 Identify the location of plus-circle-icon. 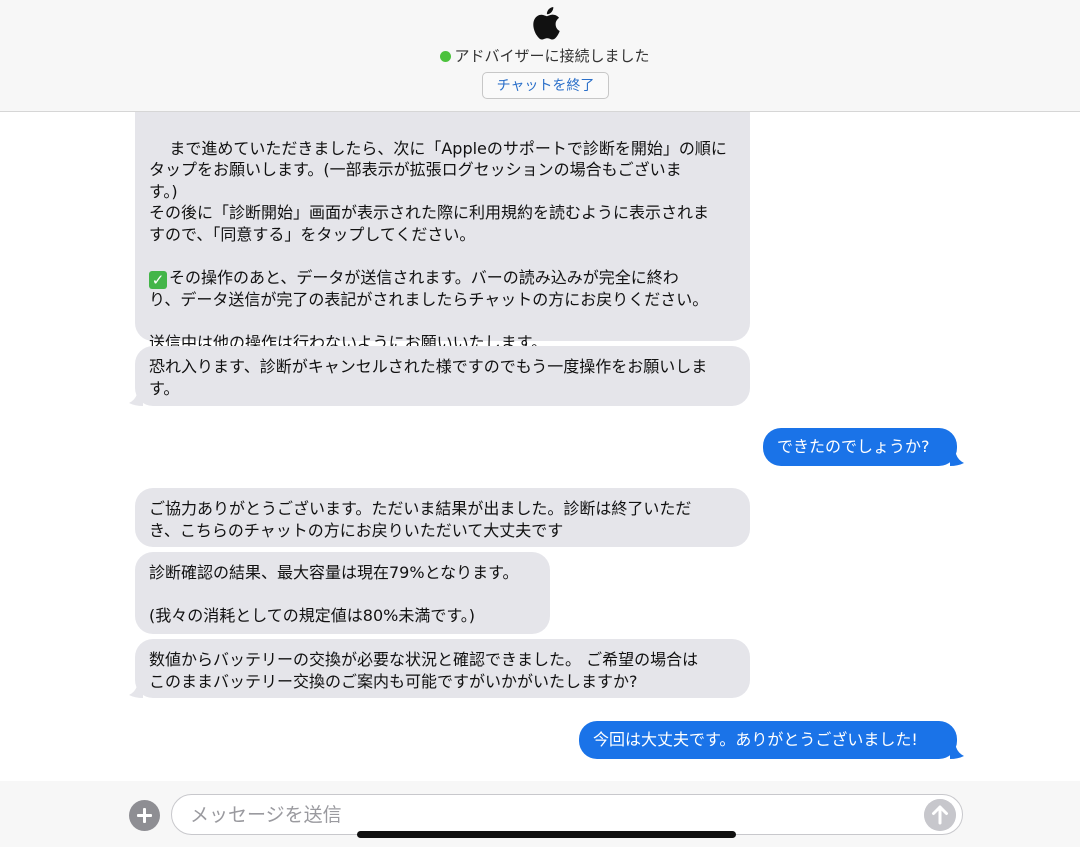
(144, 815).